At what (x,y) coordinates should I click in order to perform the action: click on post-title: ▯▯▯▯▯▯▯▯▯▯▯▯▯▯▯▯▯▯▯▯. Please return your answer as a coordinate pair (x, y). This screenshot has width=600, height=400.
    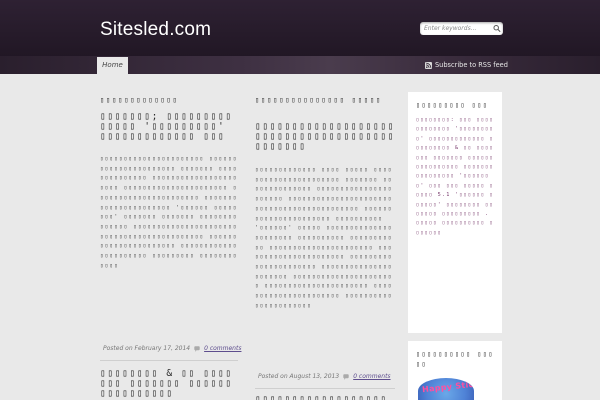
    Looking at the image, I should click on (325, 397).